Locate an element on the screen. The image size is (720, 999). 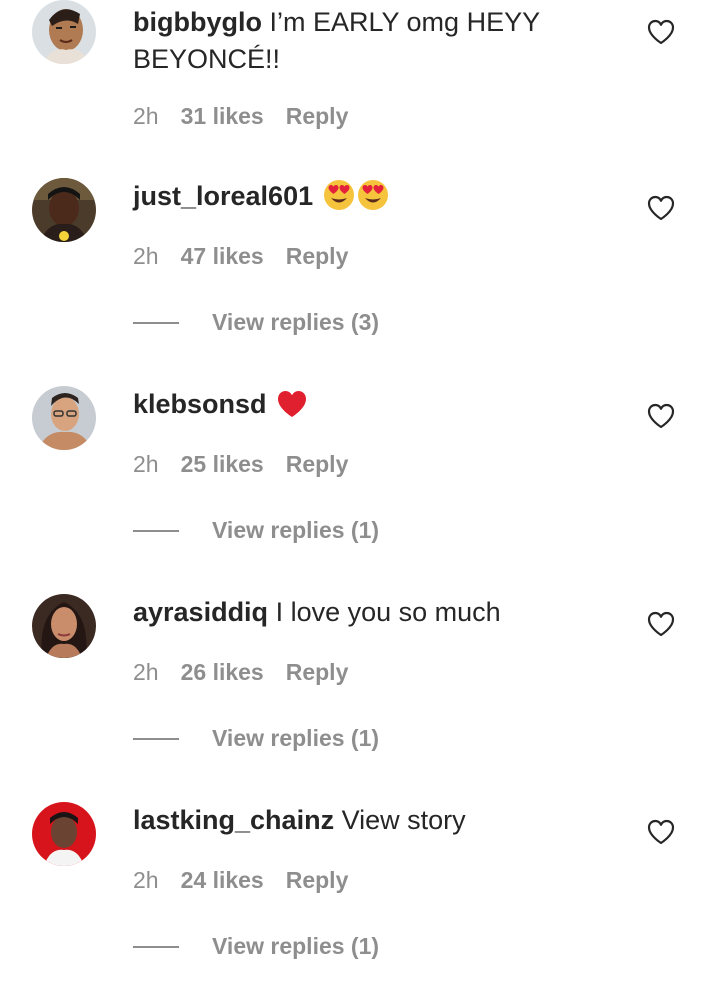
comment-username: lastking_chainz is located at coordinates (233, 820).